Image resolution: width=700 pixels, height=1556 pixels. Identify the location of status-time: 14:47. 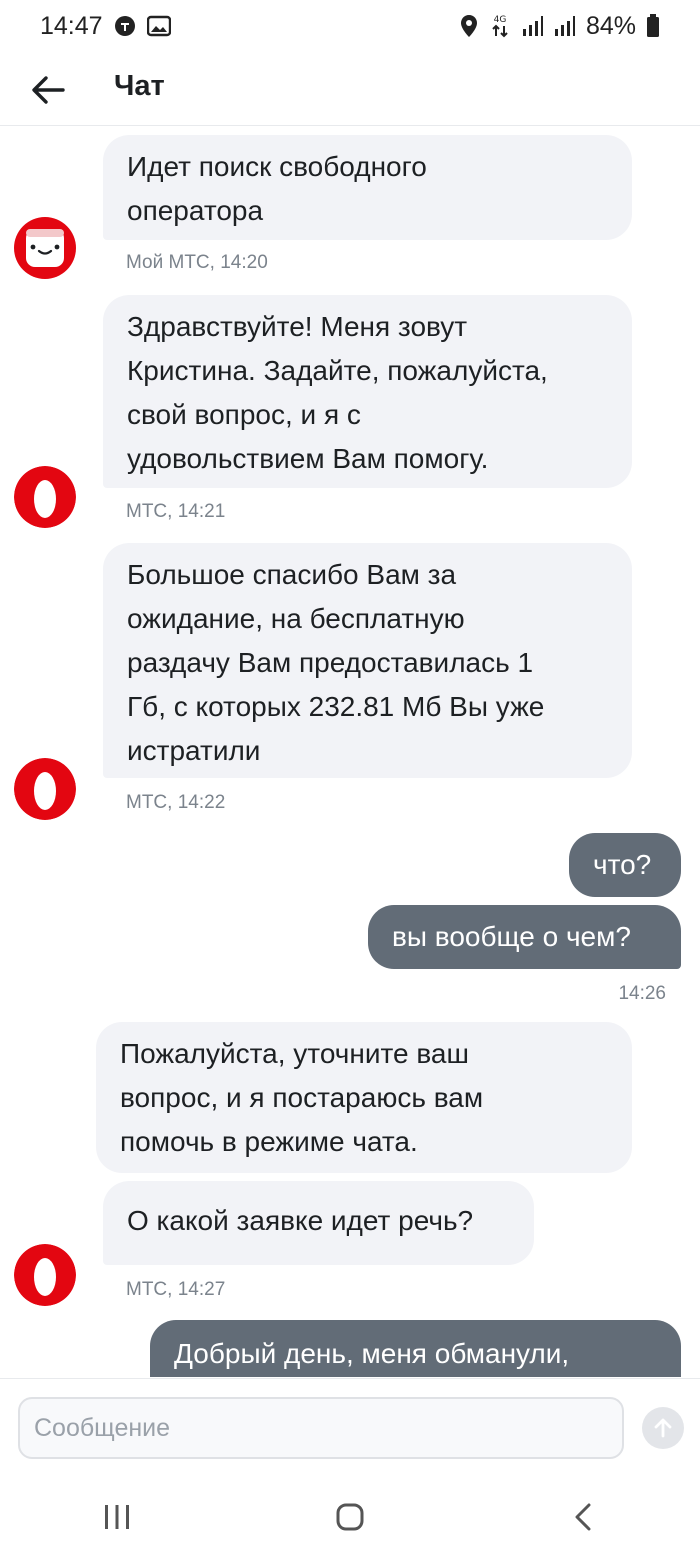
(71, 25).